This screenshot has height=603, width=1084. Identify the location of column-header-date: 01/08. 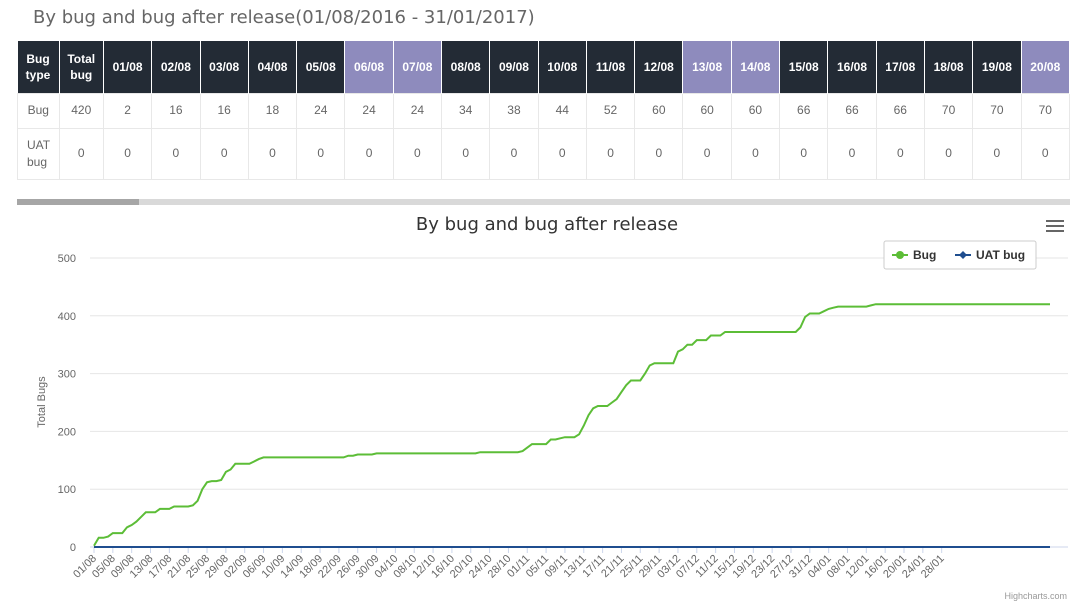
(128, 67).